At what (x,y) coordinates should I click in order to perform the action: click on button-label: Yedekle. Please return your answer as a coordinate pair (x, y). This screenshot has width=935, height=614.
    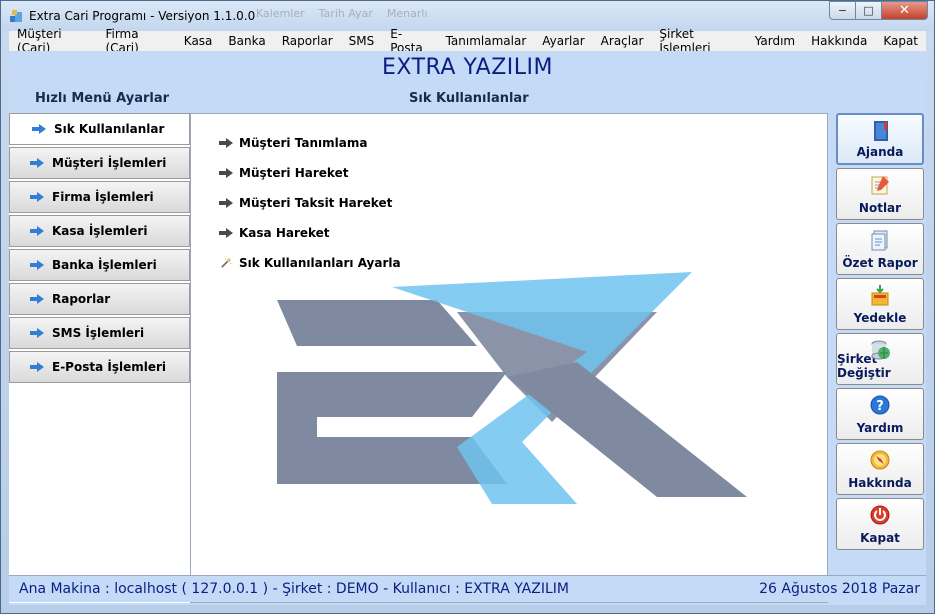
    Looking at the image, I should click on (880, 318).